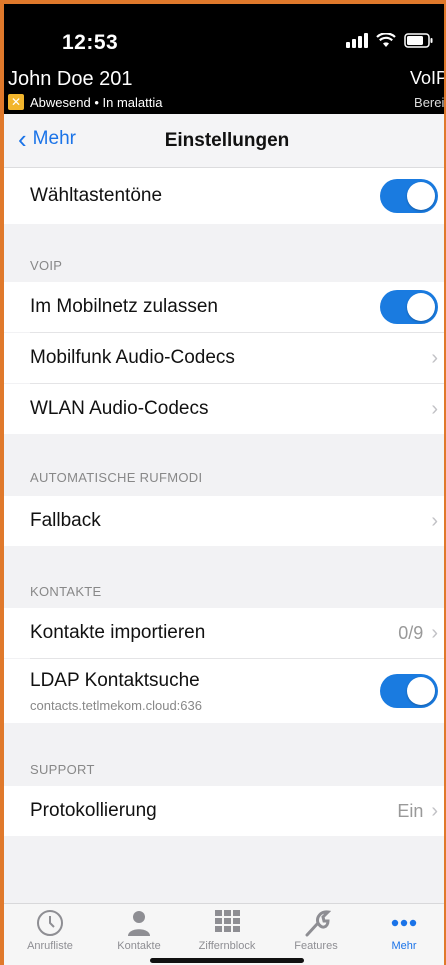 This screenshot has width=446, height=965. I want to click on row-logging: Protokollierung Ein ›, so click(224, 811).